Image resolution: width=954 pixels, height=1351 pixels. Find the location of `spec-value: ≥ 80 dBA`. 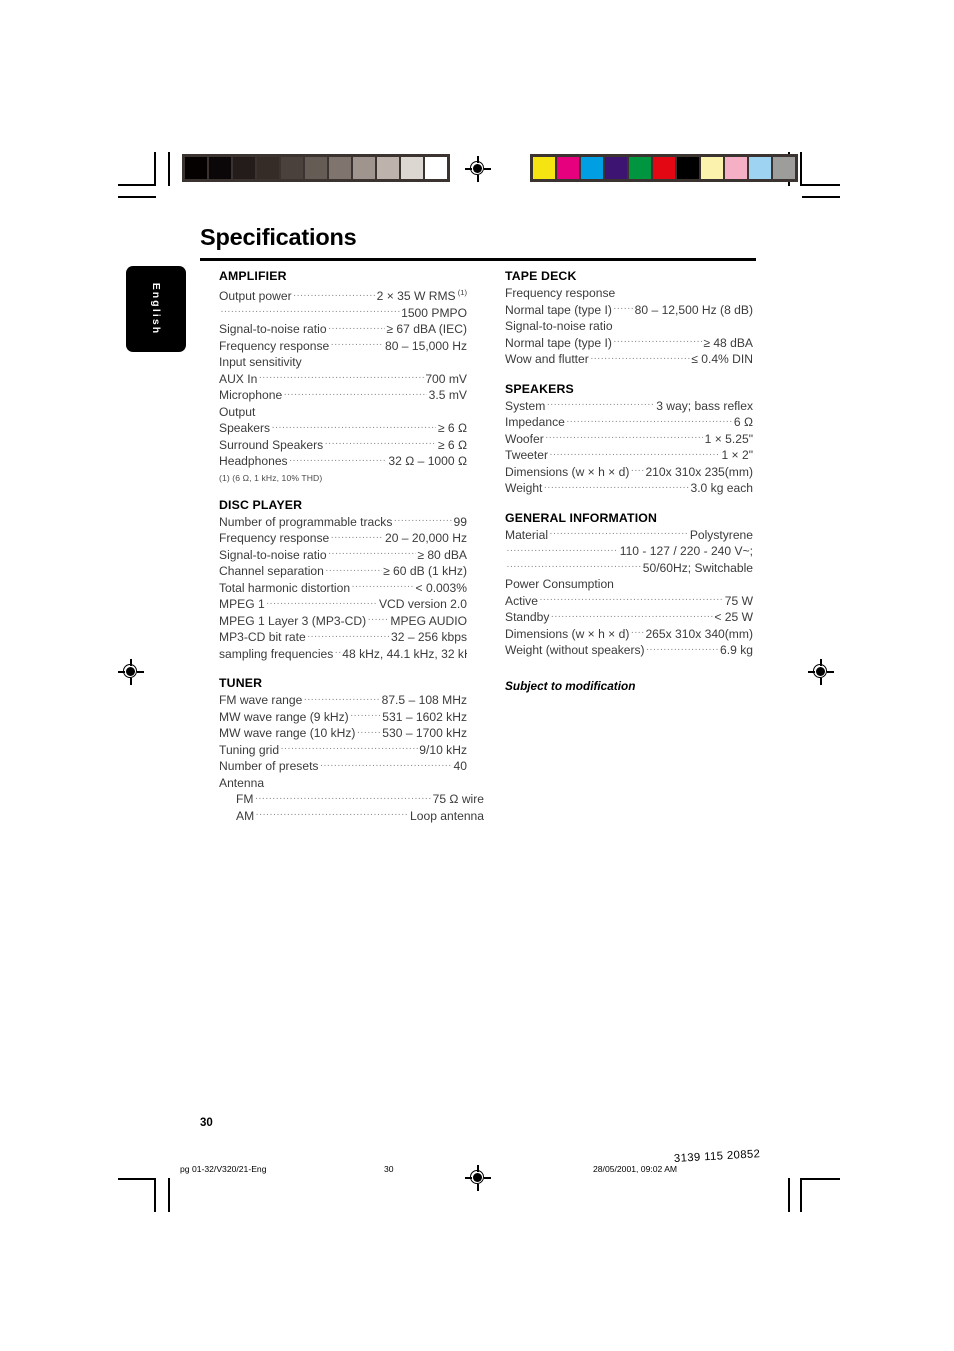

spec-value: ≥ 80 dBA is located at coordinates (442, 554).